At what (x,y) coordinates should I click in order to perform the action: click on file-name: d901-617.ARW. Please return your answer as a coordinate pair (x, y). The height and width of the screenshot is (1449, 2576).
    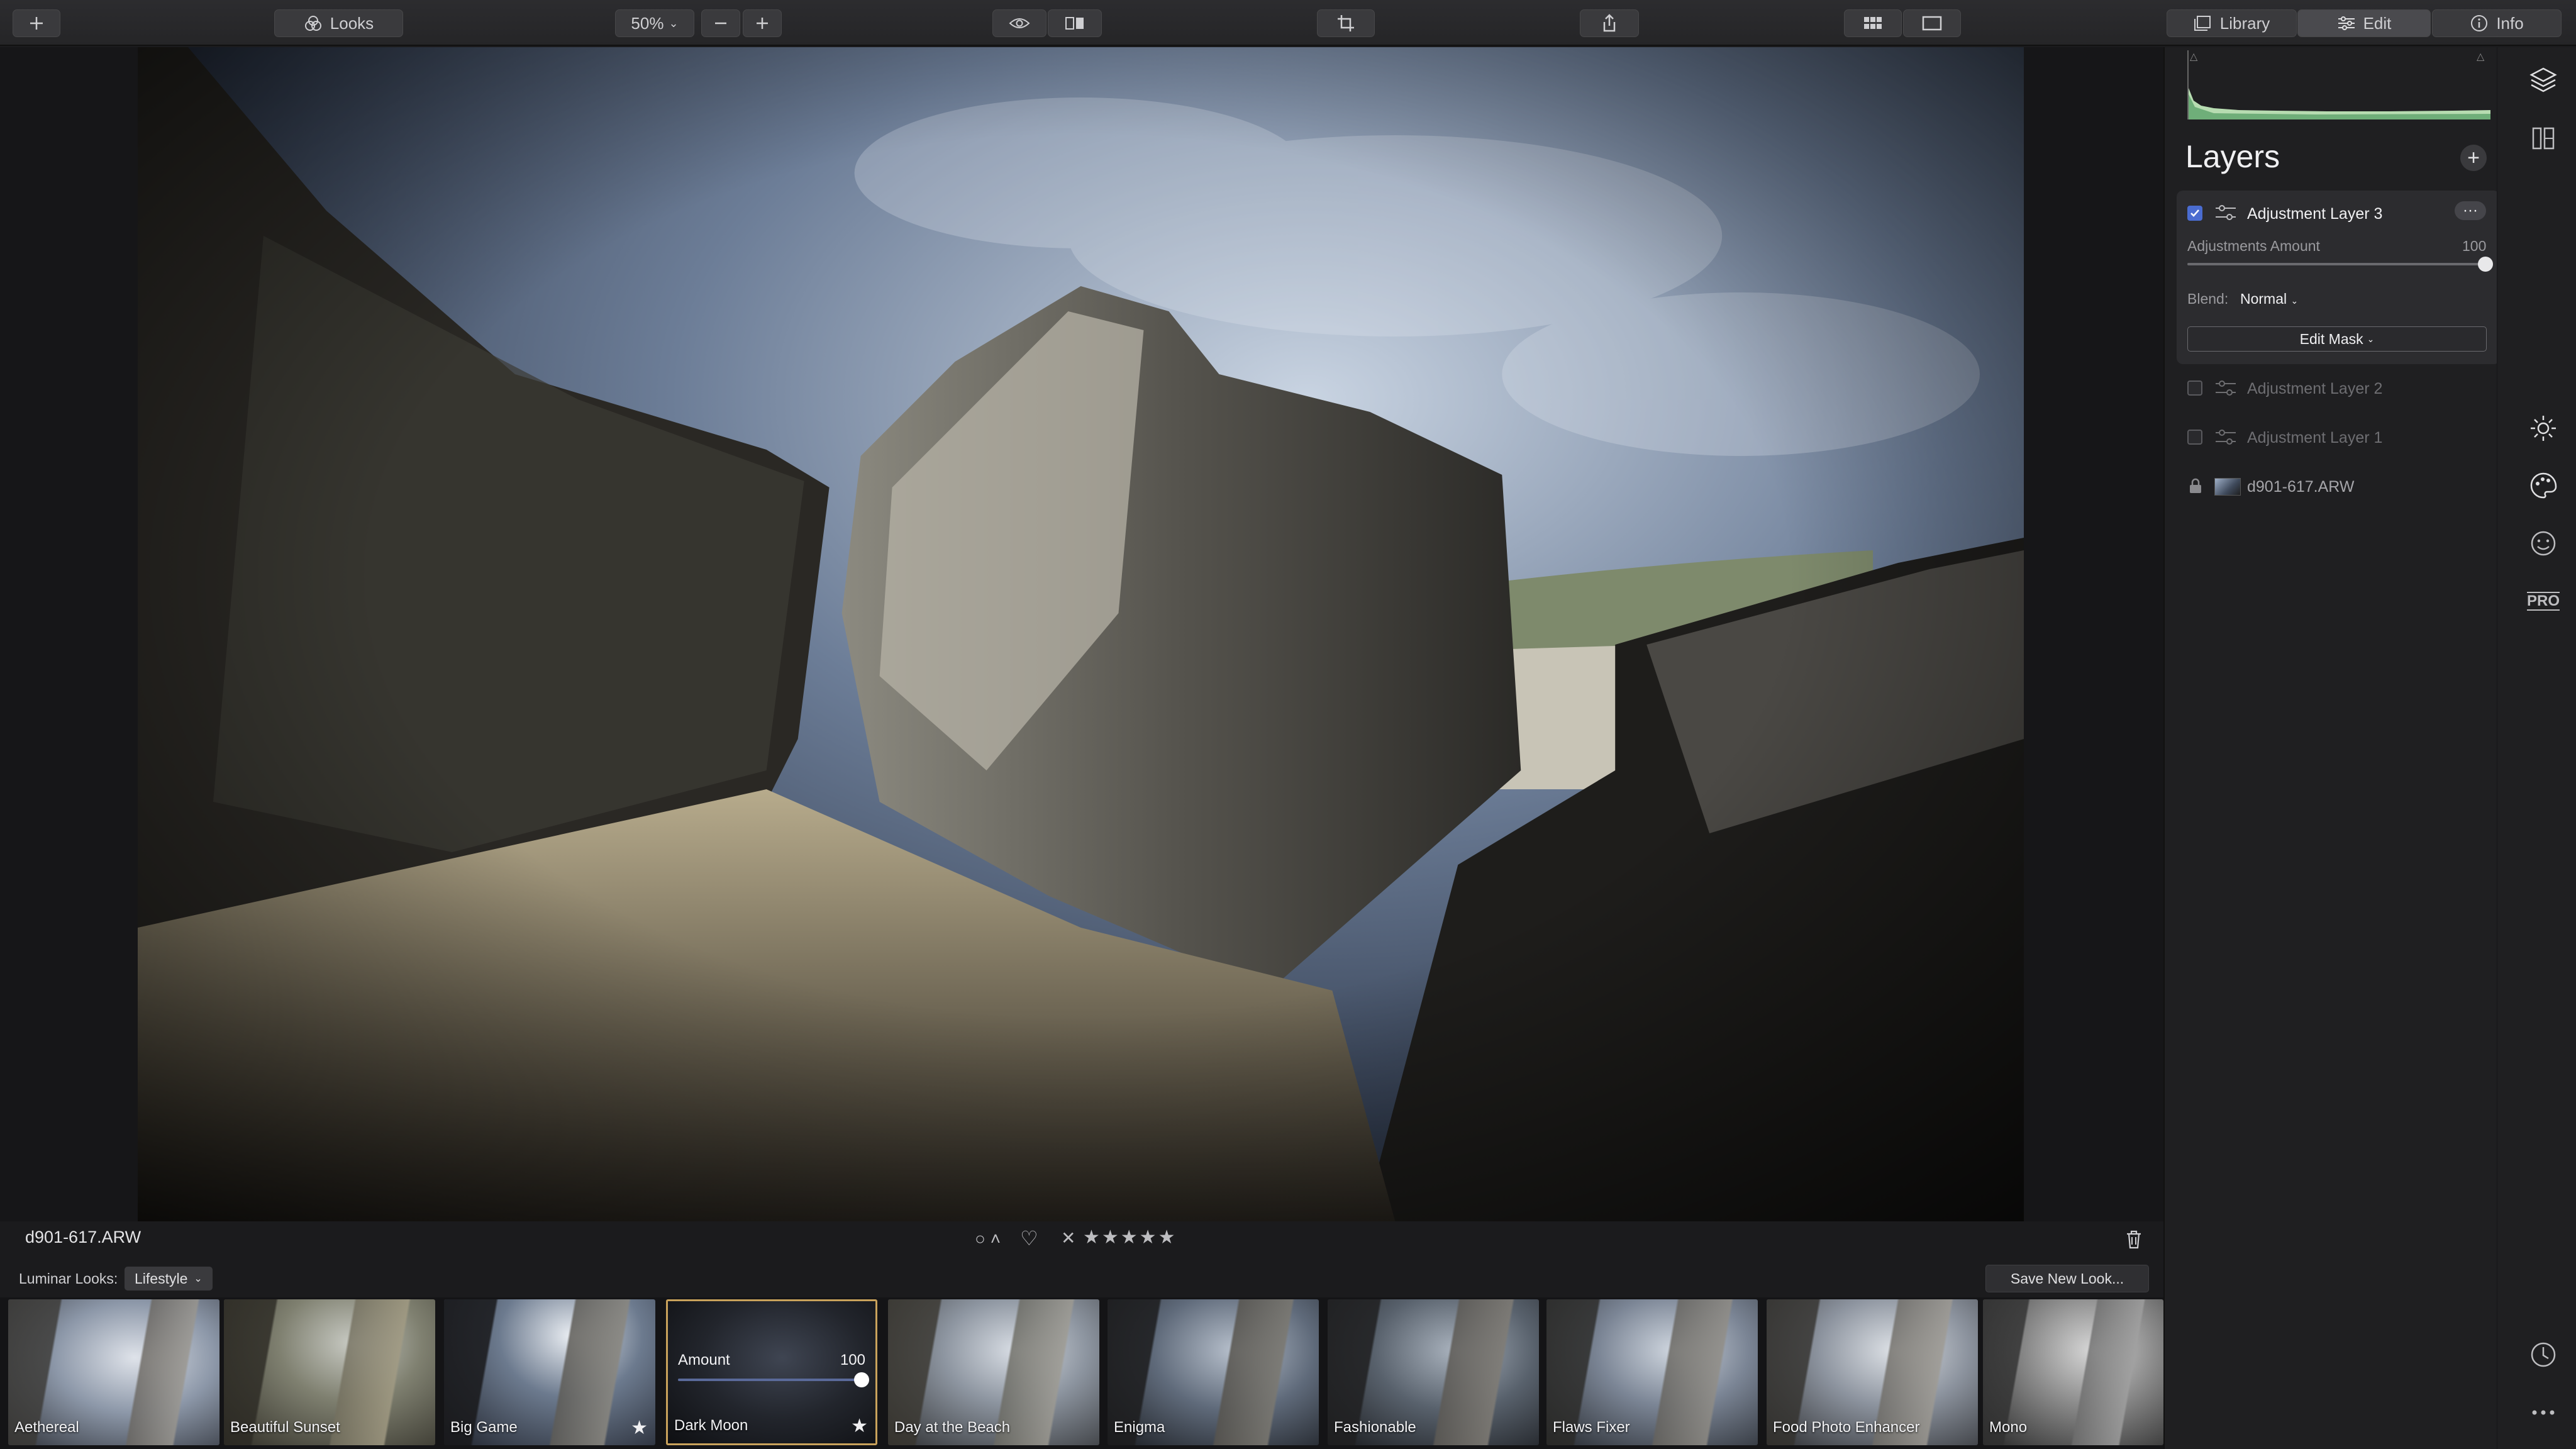
    Looking at the image, I should click on (83, 1237).